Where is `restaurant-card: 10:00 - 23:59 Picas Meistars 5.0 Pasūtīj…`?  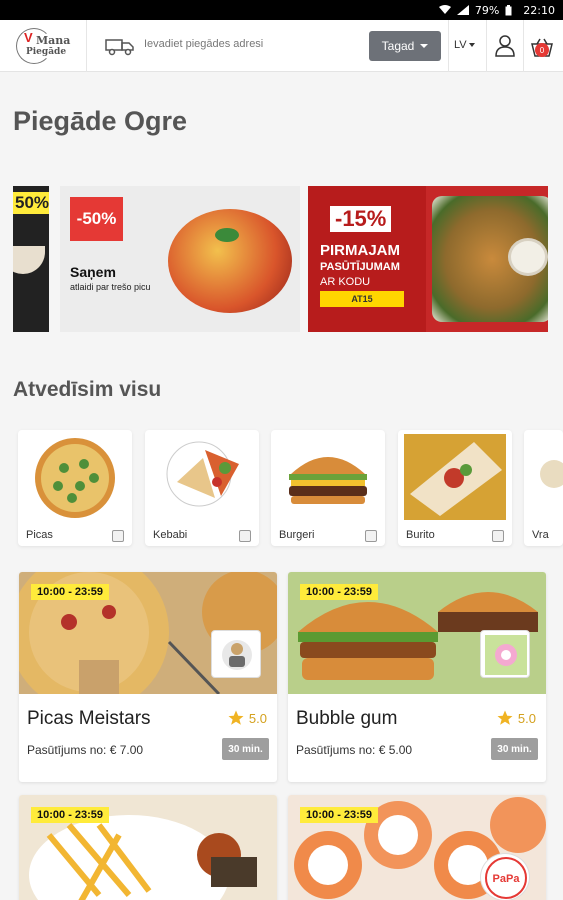
restaurant-card: 10:00 - 23:59 Picas Meistars 5.0 Pasūtīj… is located at coordinates (148, 677).